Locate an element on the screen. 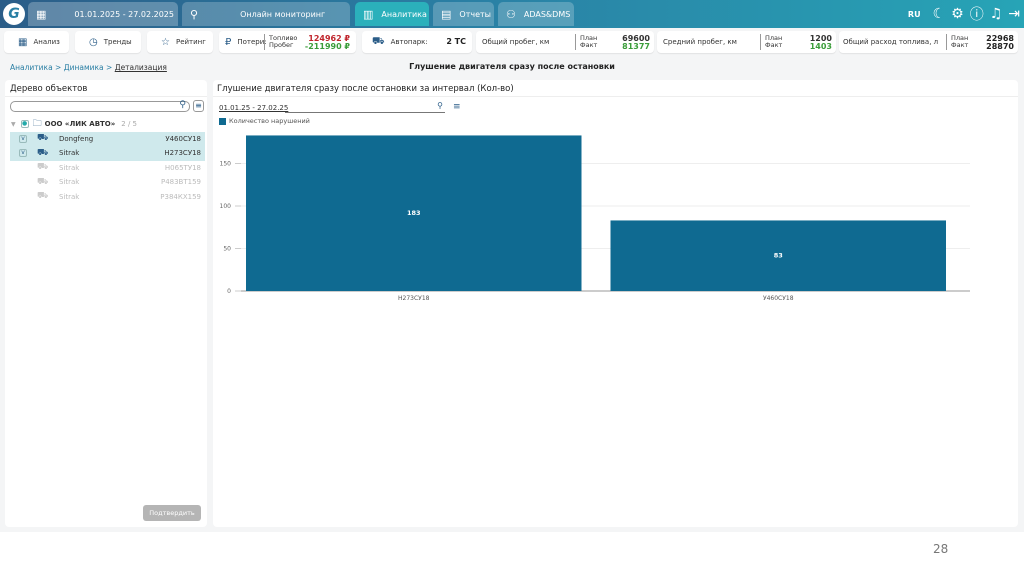  subnav-analysis: ▦ Анализ is located at coordinates (36, 42).